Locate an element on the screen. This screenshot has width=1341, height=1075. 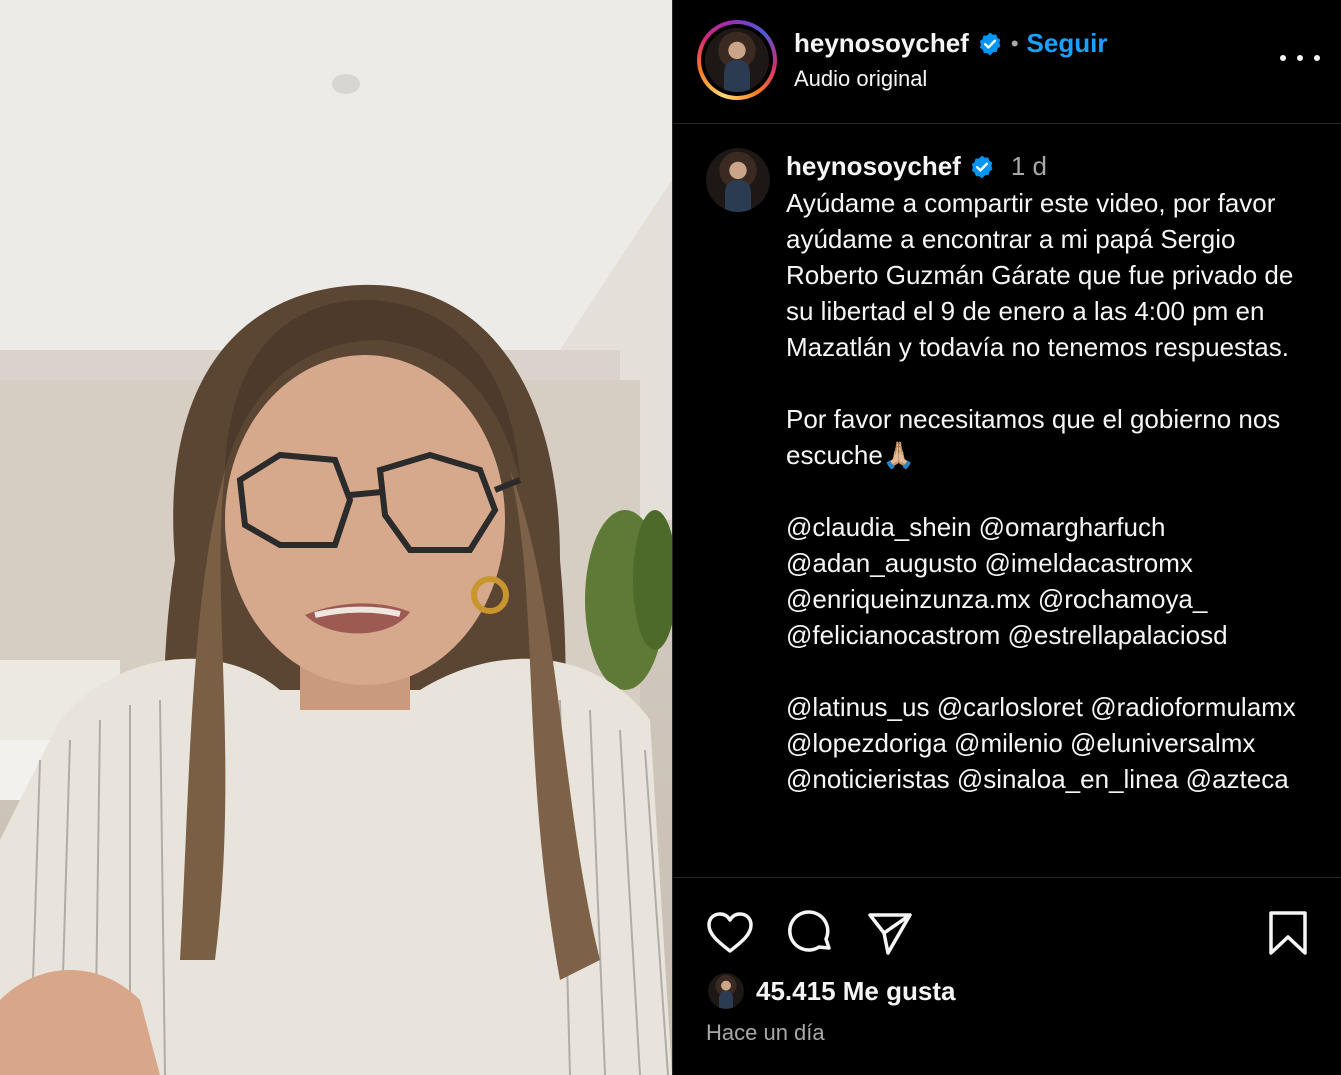
profile-avatar-story-ring is located at coordinates (737, 60).